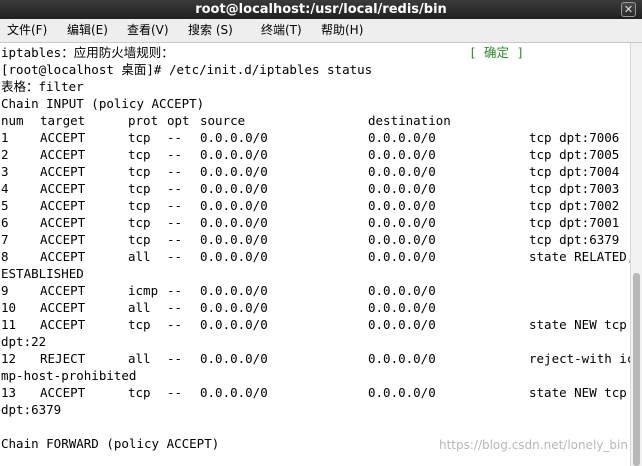 The height and width of the screenshot is (466, 642). Describe the element at coordinates (628, 9) in the screenshot. I see `close-button: ✕` at that location.